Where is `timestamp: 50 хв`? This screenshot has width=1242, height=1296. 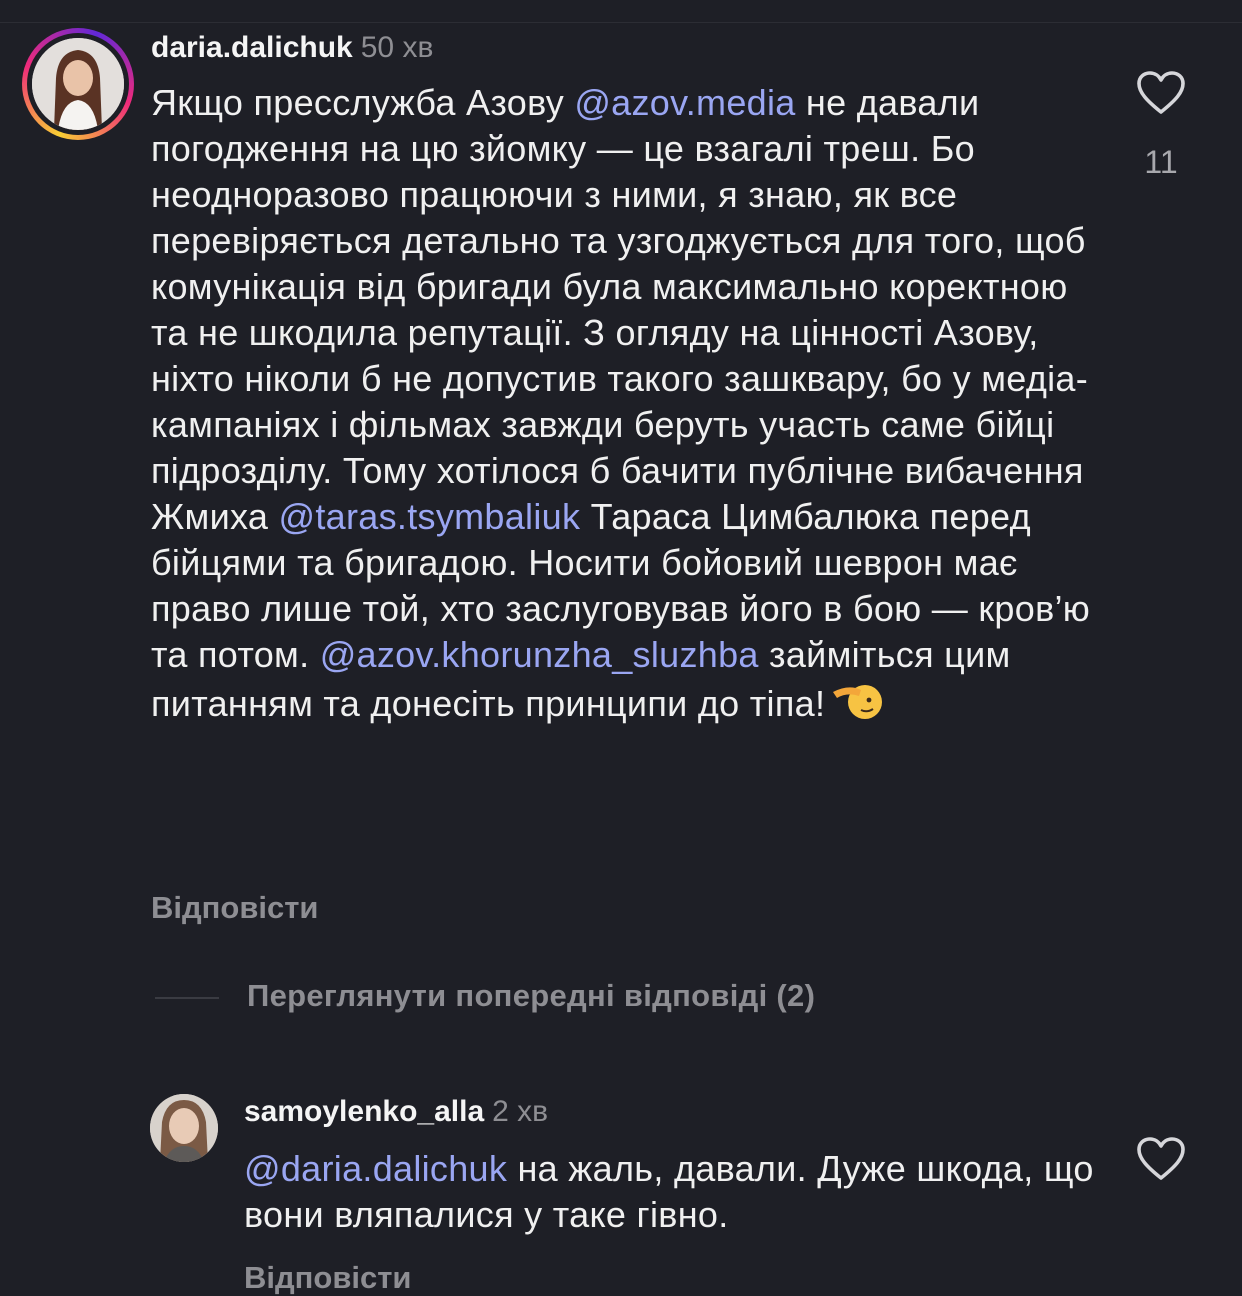
timestamp: 50 хв is located at coordinates (397, 47).